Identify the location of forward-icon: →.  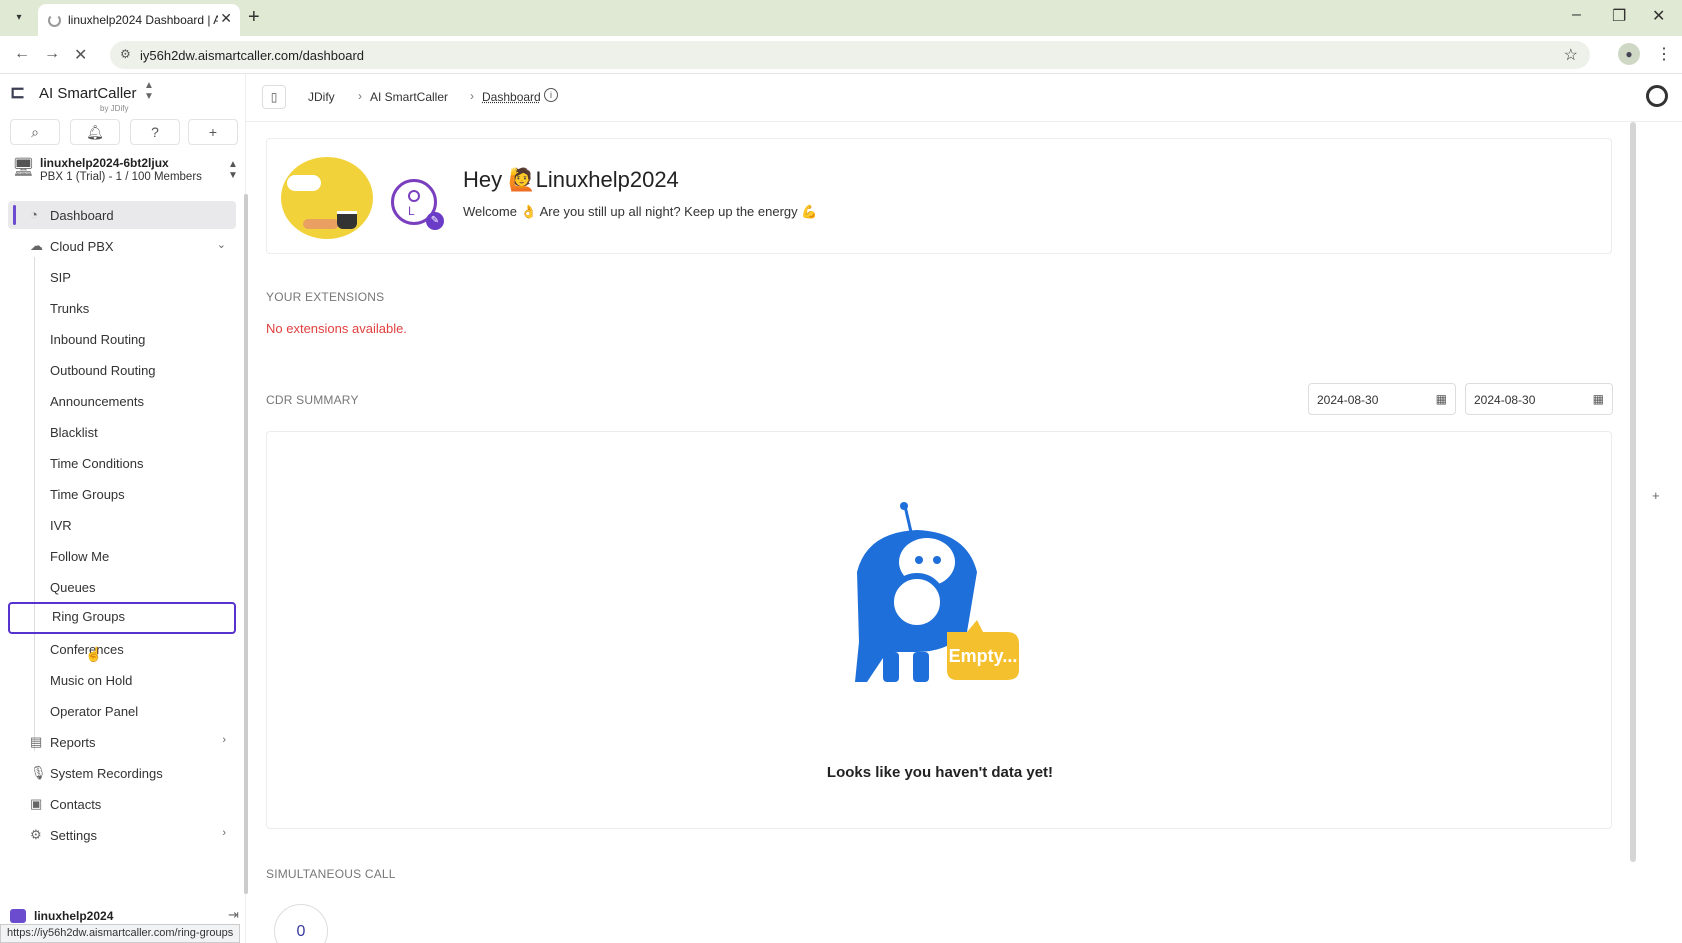
(52, 54).